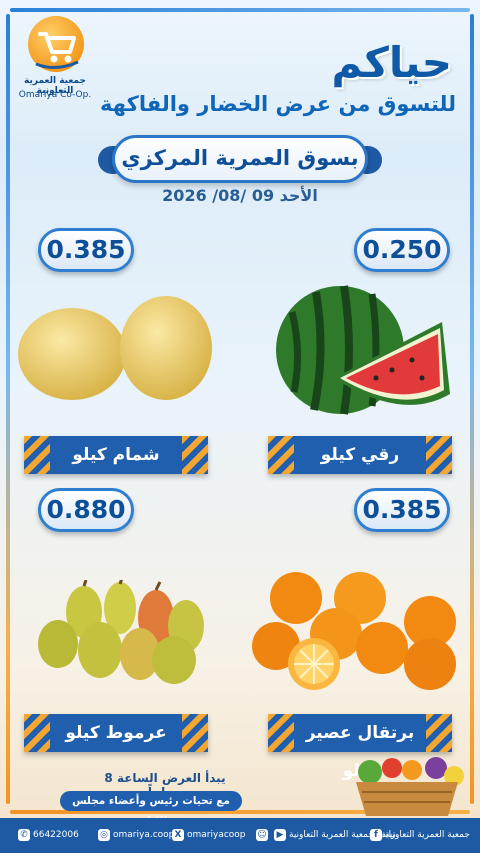 The image size is (480, 853). What do you see at coordinates (121, 632) in the screenshot?
I see `pear-image` at bounding box center [121, 632].